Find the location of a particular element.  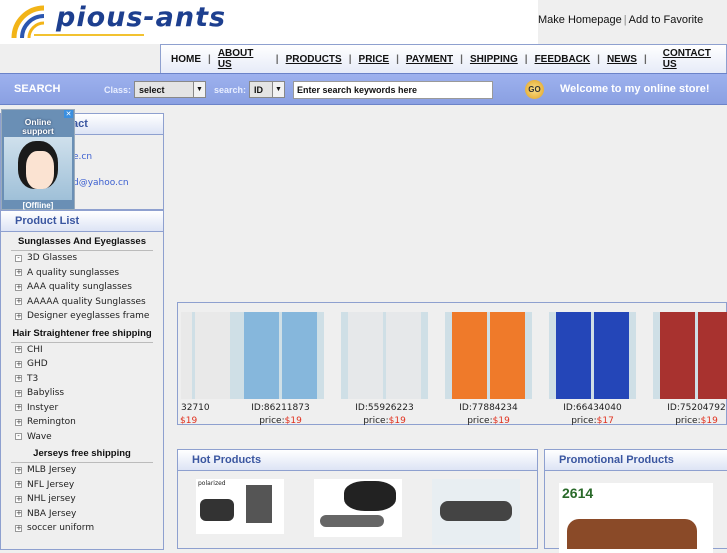

nav-price: PRICE is located at coordinates (374, 59).